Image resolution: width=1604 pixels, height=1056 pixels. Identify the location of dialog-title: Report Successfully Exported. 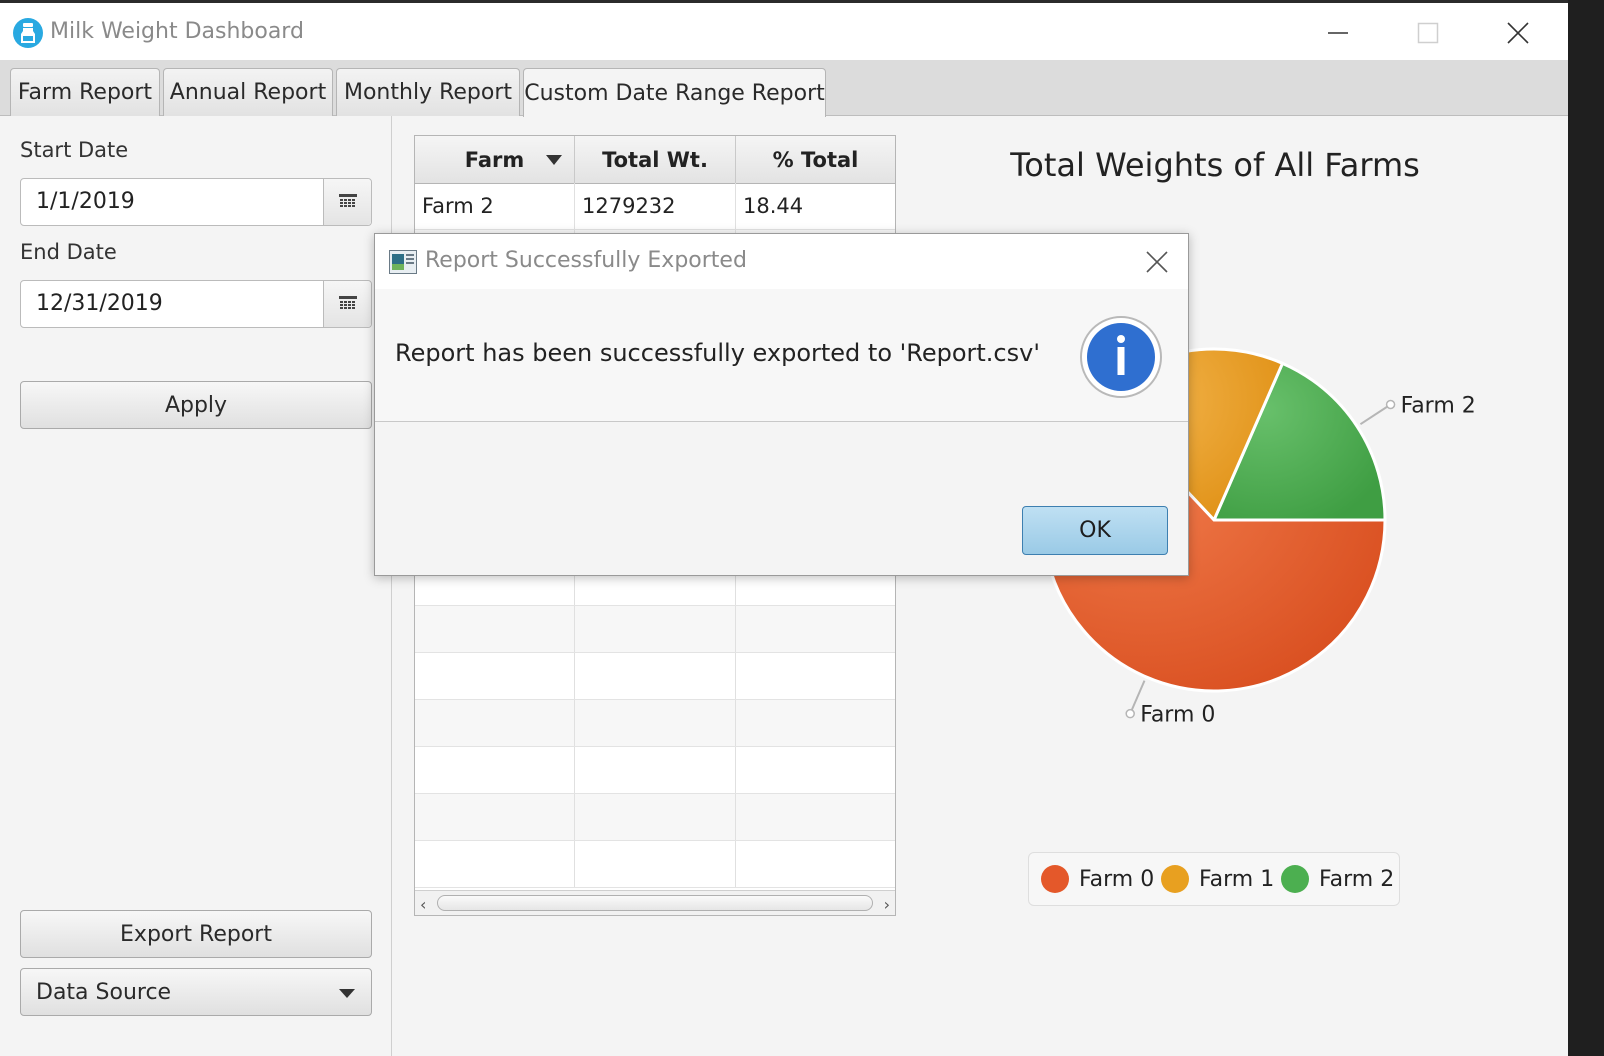
(586, 260).